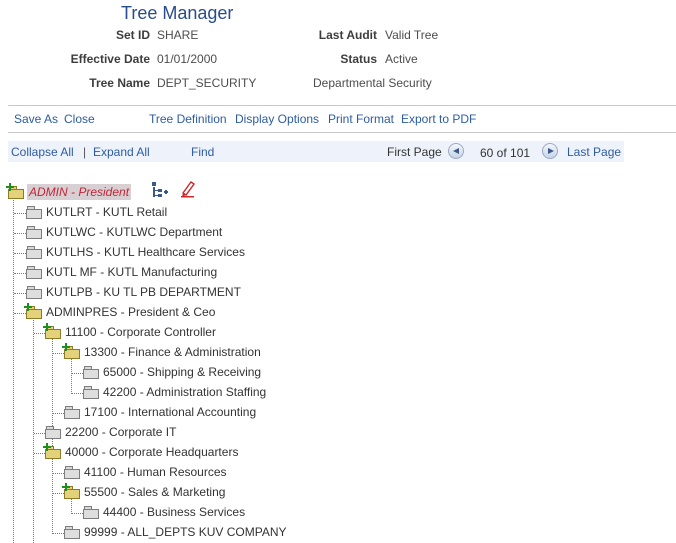 The image size is (676, 543). What do you see at coordinates (79, 119) in the screenshot?
I see `close-link: Close` at bounding box center [79, 119].